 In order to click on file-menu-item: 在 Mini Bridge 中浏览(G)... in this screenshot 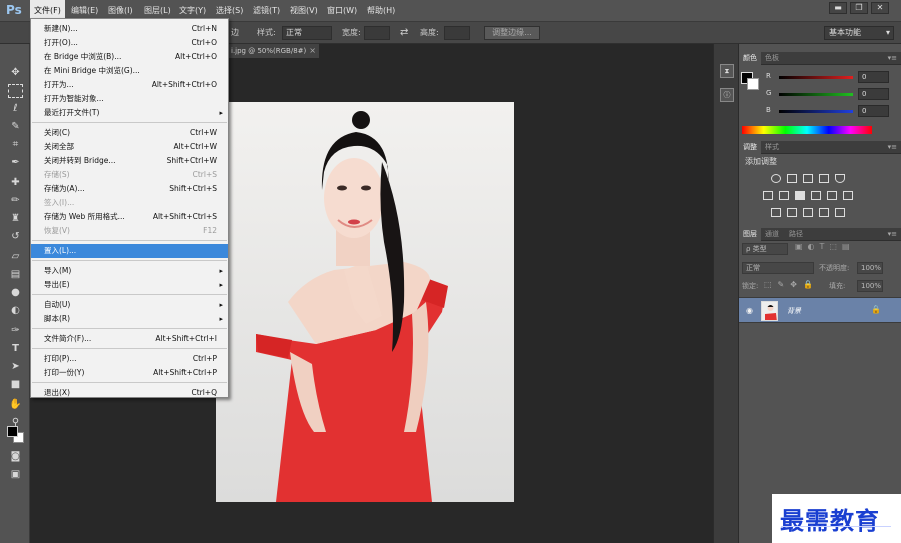, I will do `click(129, 71)`.